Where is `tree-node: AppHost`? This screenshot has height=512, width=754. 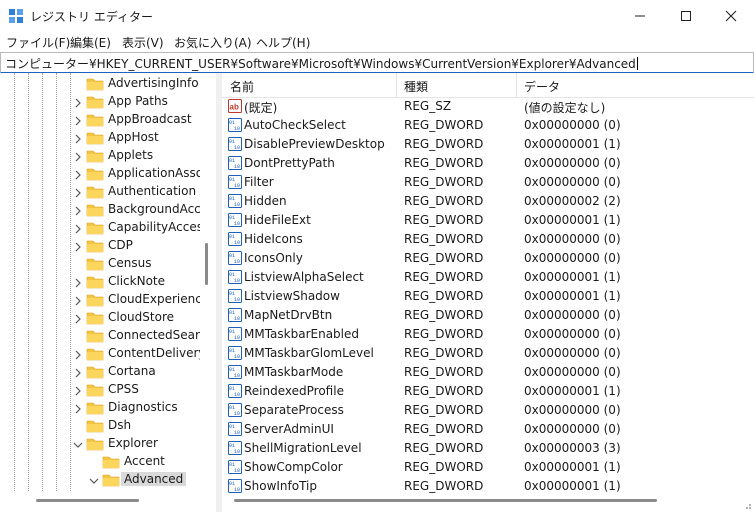 tree-node: AppHost is located at coordinates (100, 138).